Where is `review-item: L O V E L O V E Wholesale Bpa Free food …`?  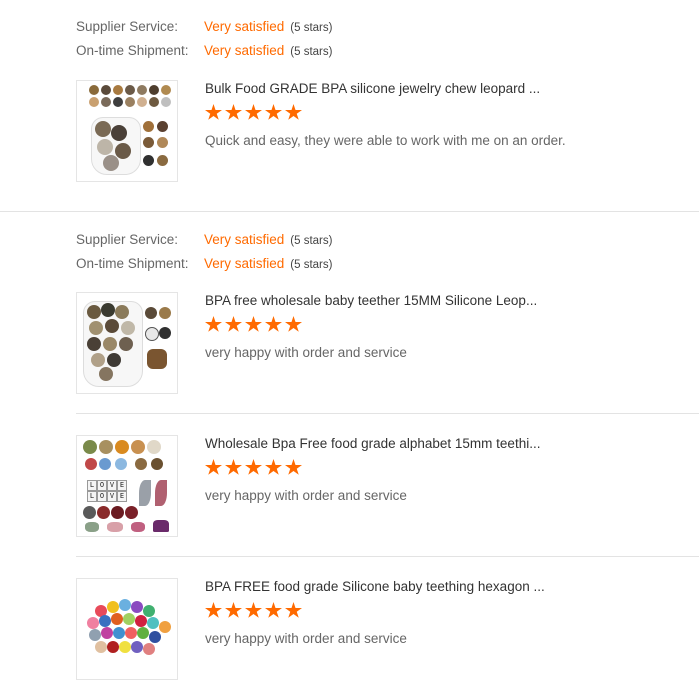 review-item: L O V E L O V E Wholesale Bpa Free food … is located at coordinates (349, 487).